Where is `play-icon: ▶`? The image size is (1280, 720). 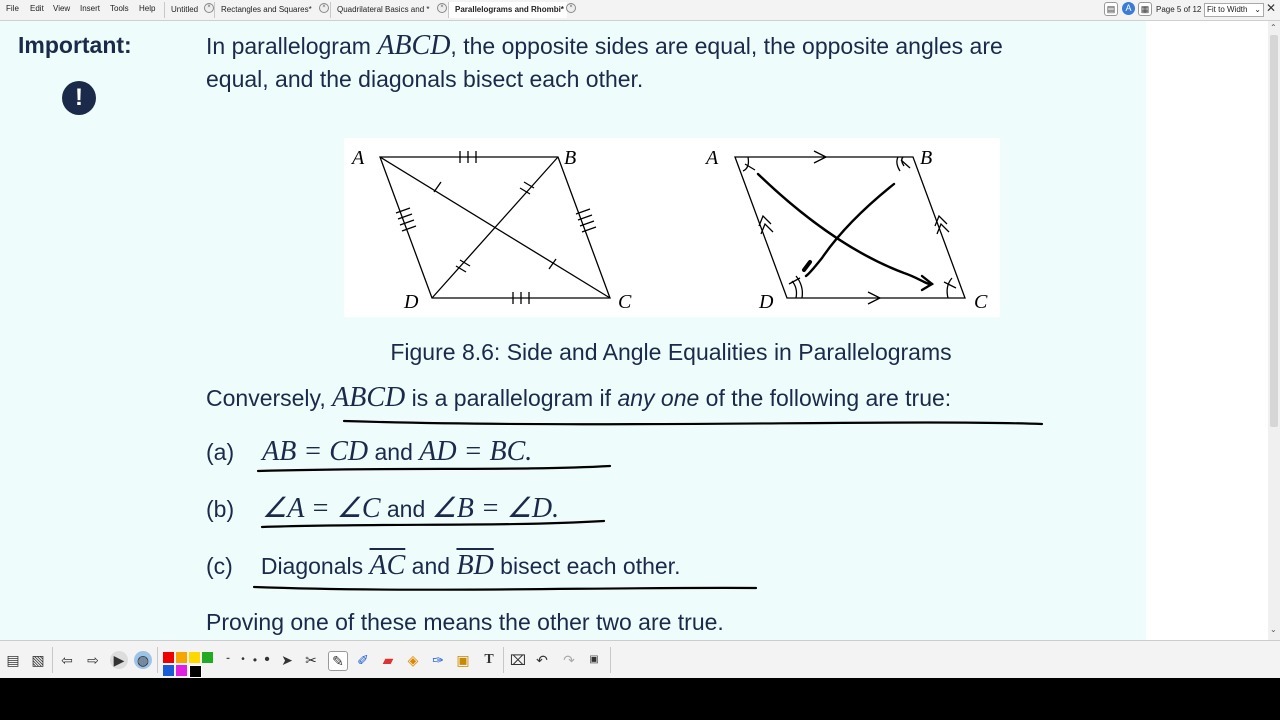
play-icon: ▶ is located at coordinates (119, 660).